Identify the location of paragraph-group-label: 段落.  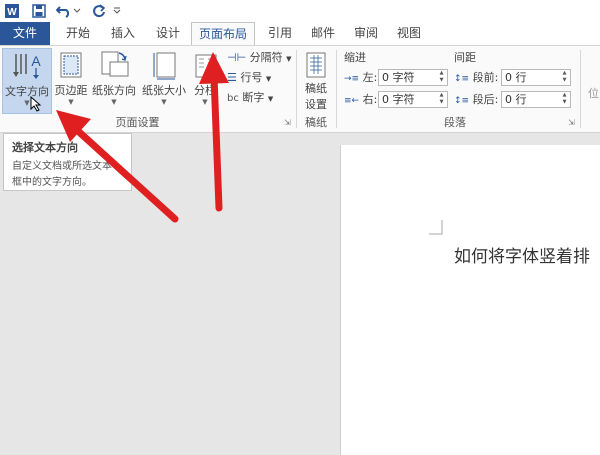
(455, 122).